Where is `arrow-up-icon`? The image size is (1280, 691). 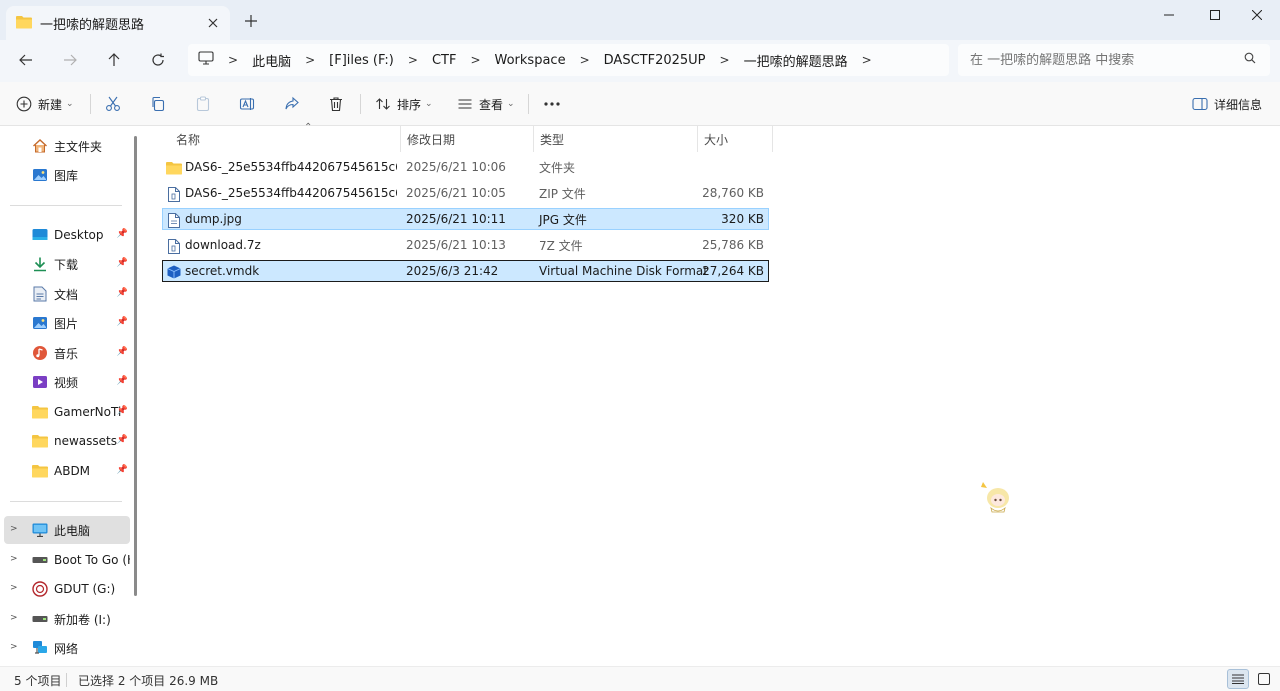
arrow-up-icon is located at coordinates (114, 59).